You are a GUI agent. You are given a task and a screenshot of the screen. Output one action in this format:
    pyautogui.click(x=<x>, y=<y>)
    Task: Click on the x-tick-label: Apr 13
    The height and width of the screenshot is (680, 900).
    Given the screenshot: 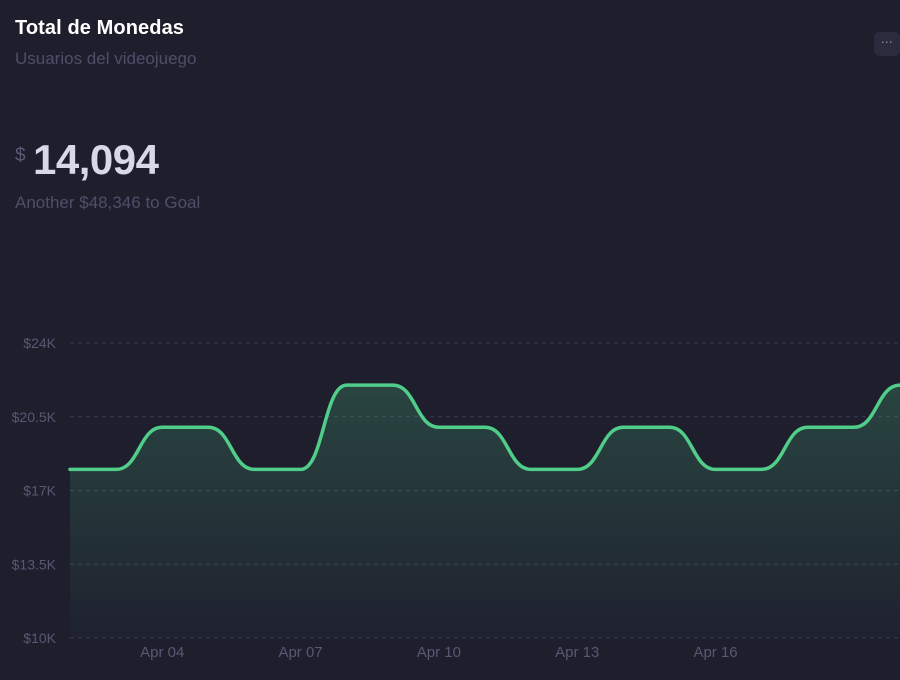 What is the action you would take?
    pyautogui.click(x=577, y=652)
    